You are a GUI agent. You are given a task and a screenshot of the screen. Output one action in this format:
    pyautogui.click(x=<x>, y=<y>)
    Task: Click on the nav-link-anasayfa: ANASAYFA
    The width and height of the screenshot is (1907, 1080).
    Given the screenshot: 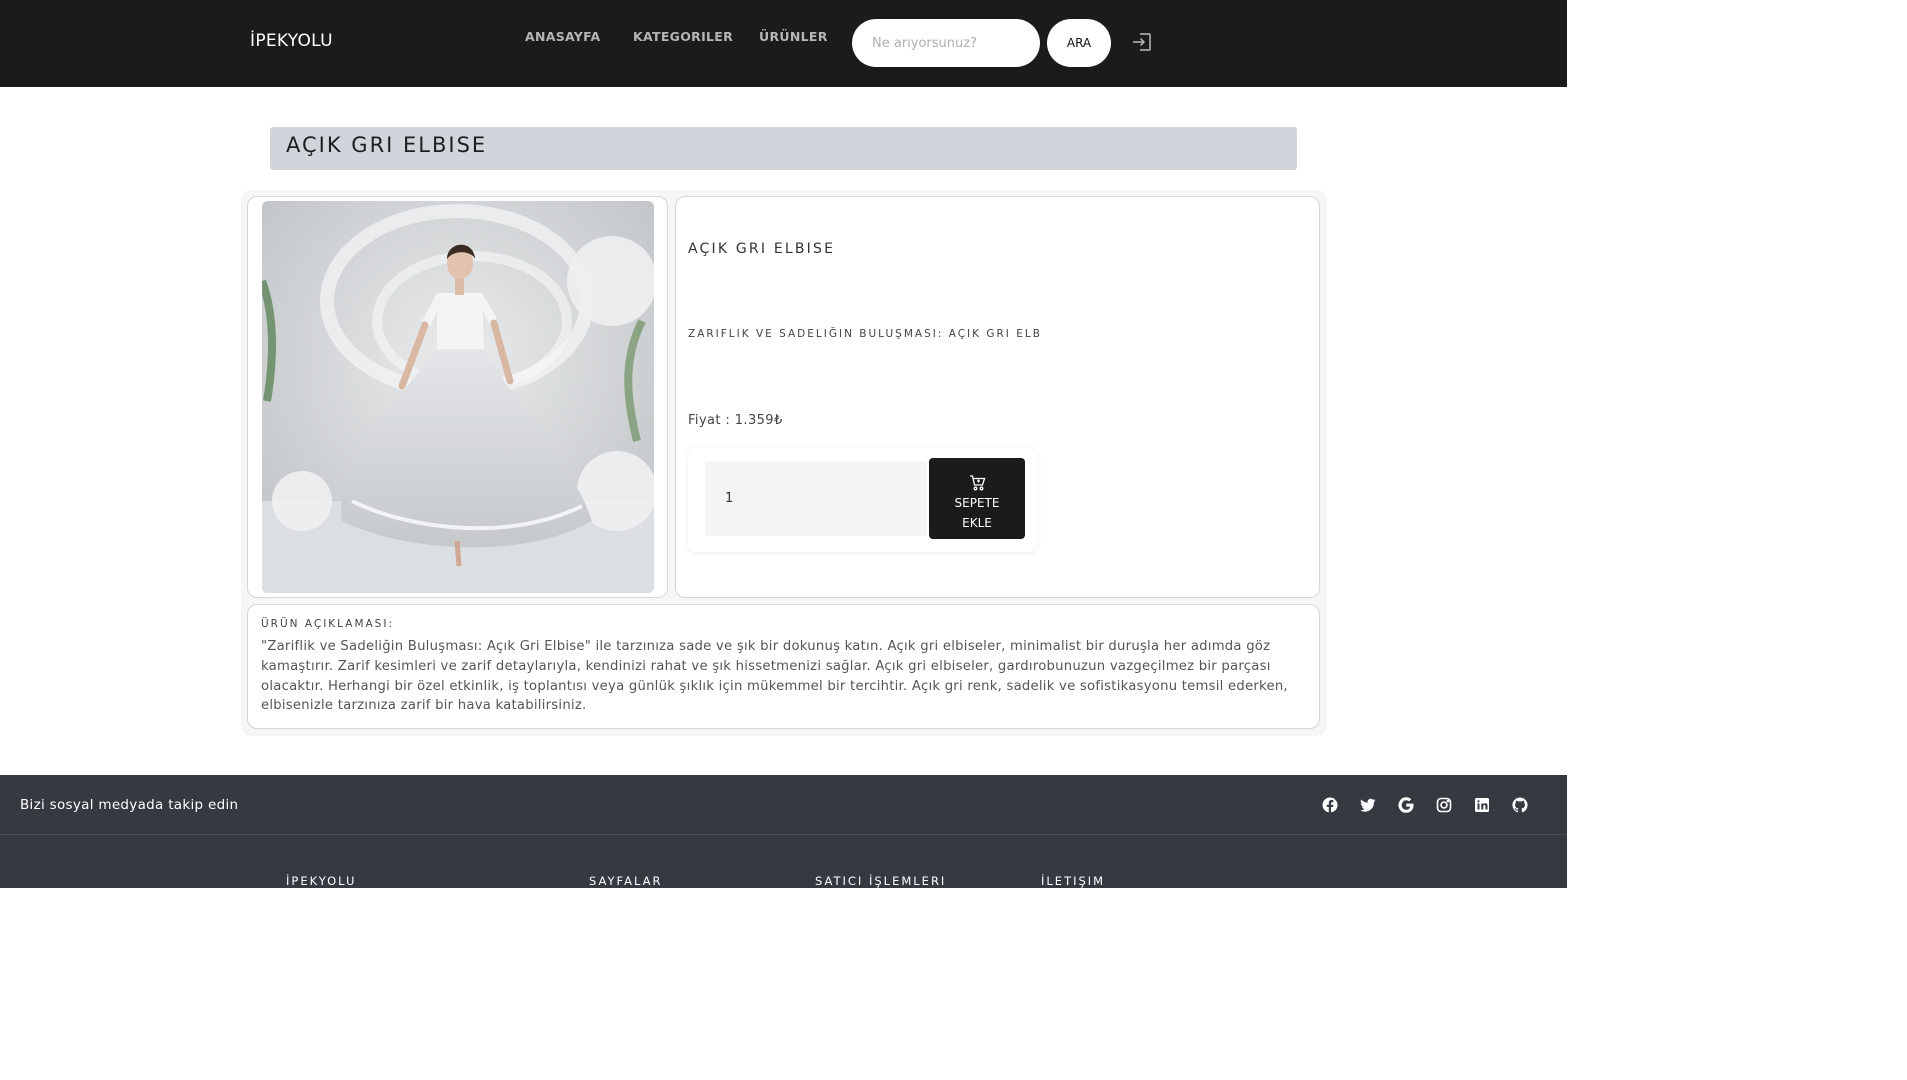 What is the action you would take?
    pyautogui.click(x=563, y=36)
    